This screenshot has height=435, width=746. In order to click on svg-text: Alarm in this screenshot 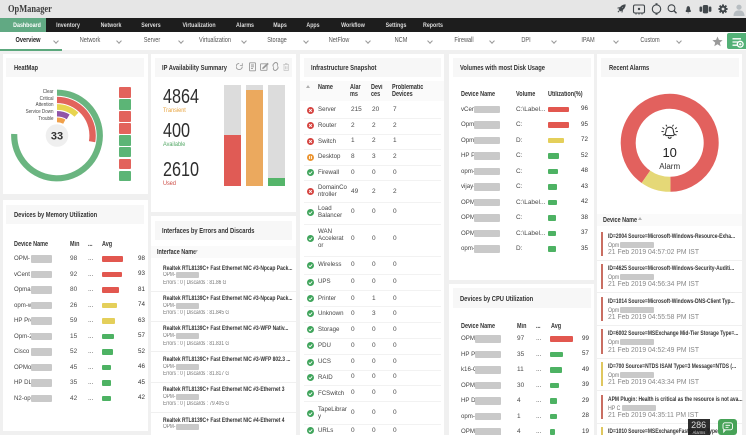, I will do `click(670, 165)`.